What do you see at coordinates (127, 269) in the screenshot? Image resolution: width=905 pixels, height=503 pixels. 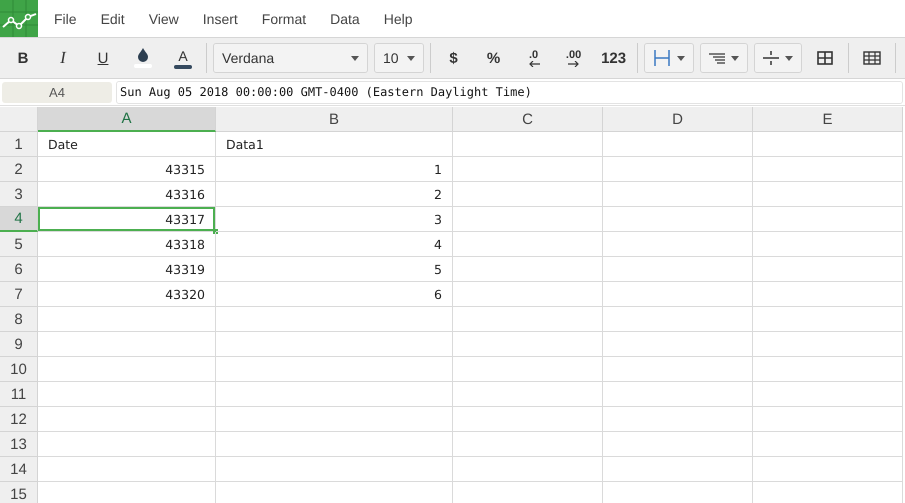 I see `table-cell: 43319` at bounding box center [127, 269].